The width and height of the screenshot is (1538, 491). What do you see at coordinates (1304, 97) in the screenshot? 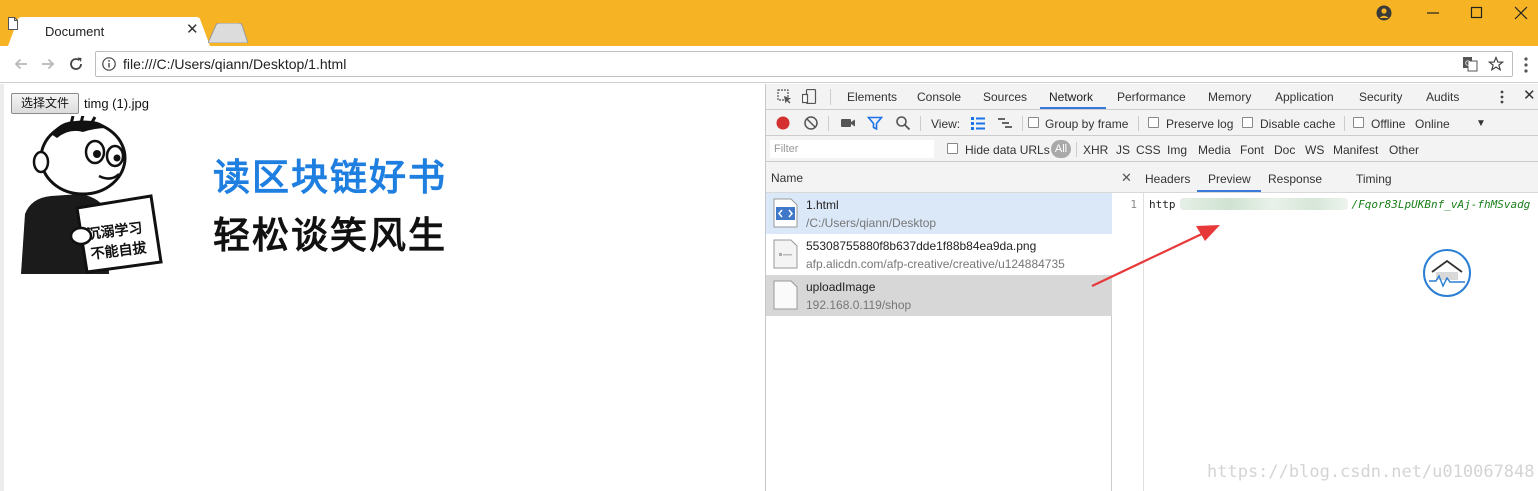
I see `tab-application: Application` at bounding box center [1304, 97].